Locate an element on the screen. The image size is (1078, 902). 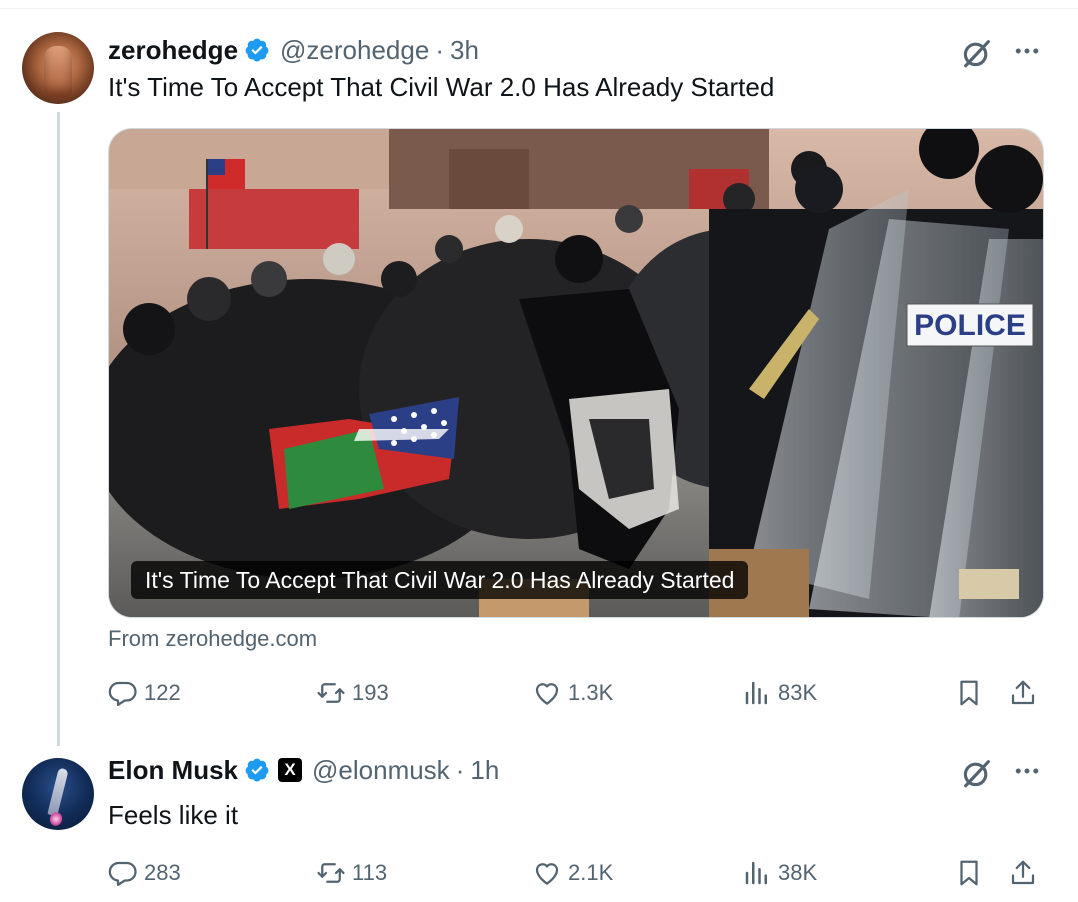
retweet-button: 113 is located at coordinates (351, 873).